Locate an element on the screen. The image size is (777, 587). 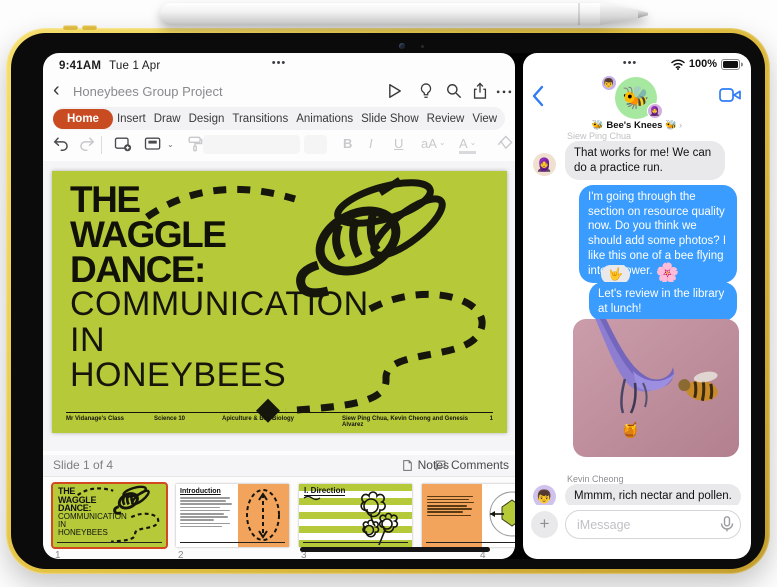
apple-pencil-tip is located at coordinates (643, 14).